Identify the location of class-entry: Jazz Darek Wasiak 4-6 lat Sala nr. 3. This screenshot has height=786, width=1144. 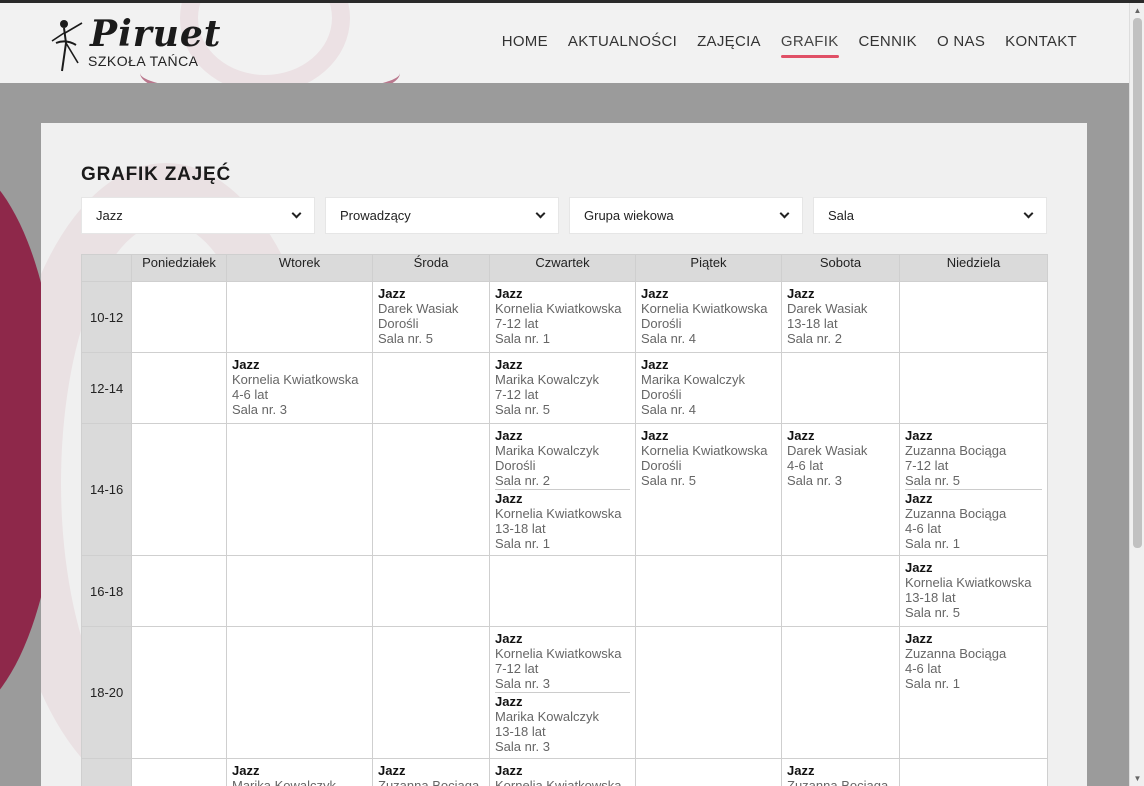
(840, 458).